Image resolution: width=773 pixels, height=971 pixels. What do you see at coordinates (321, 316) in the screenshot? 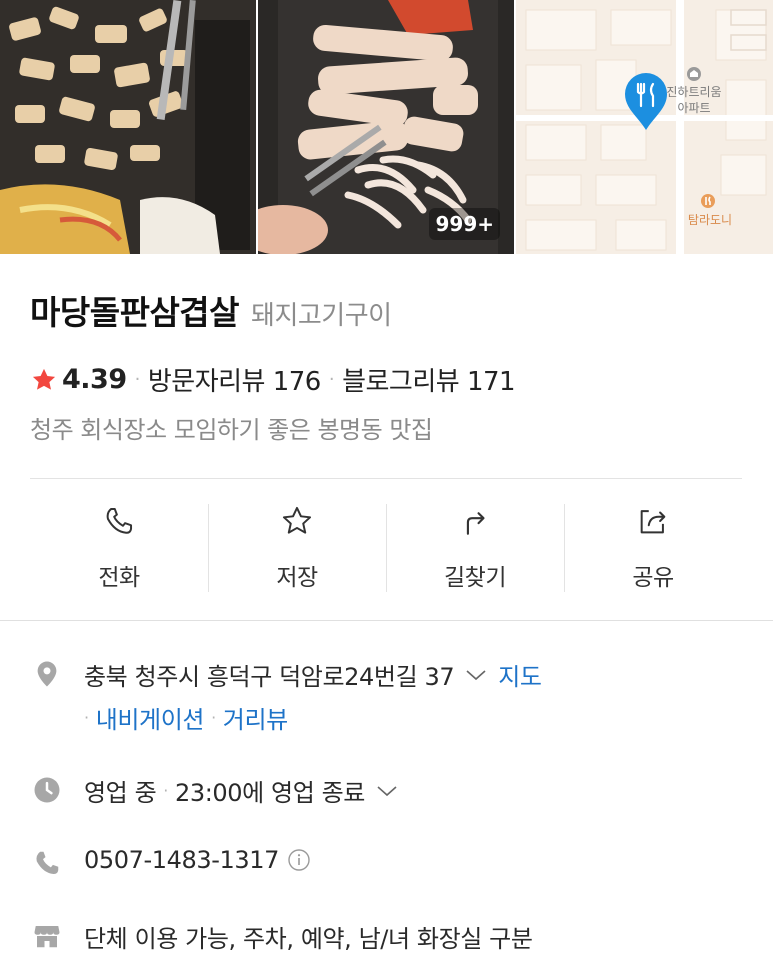
I see `place-category: 돼지고기구이` at bounding box center [321, 316].